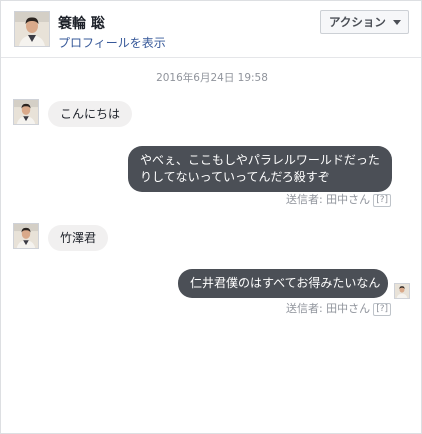 The width and height of the screenshot is (422, 434). What do you see at coordinates (260, 169) in the screenshot?
I see `outgoing-message: やべぇ、ここもしやパラレルワールドだった りしてないっていってんだろ殺すぞ` at bounding box center [260, 169].